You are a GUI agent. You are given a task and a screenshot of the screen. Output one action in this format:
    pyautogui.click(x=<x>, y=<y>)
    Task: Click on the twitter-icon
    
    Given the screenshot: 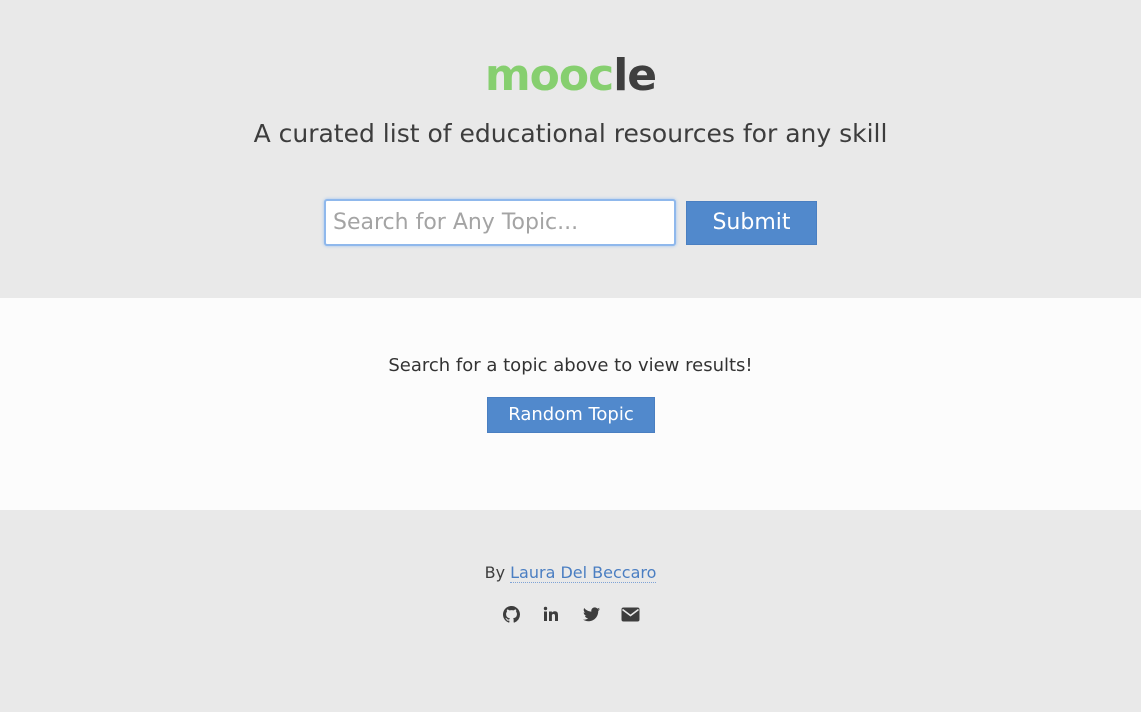 What is the action you would take?
    pyautogui.click(x=591, y=614)
    